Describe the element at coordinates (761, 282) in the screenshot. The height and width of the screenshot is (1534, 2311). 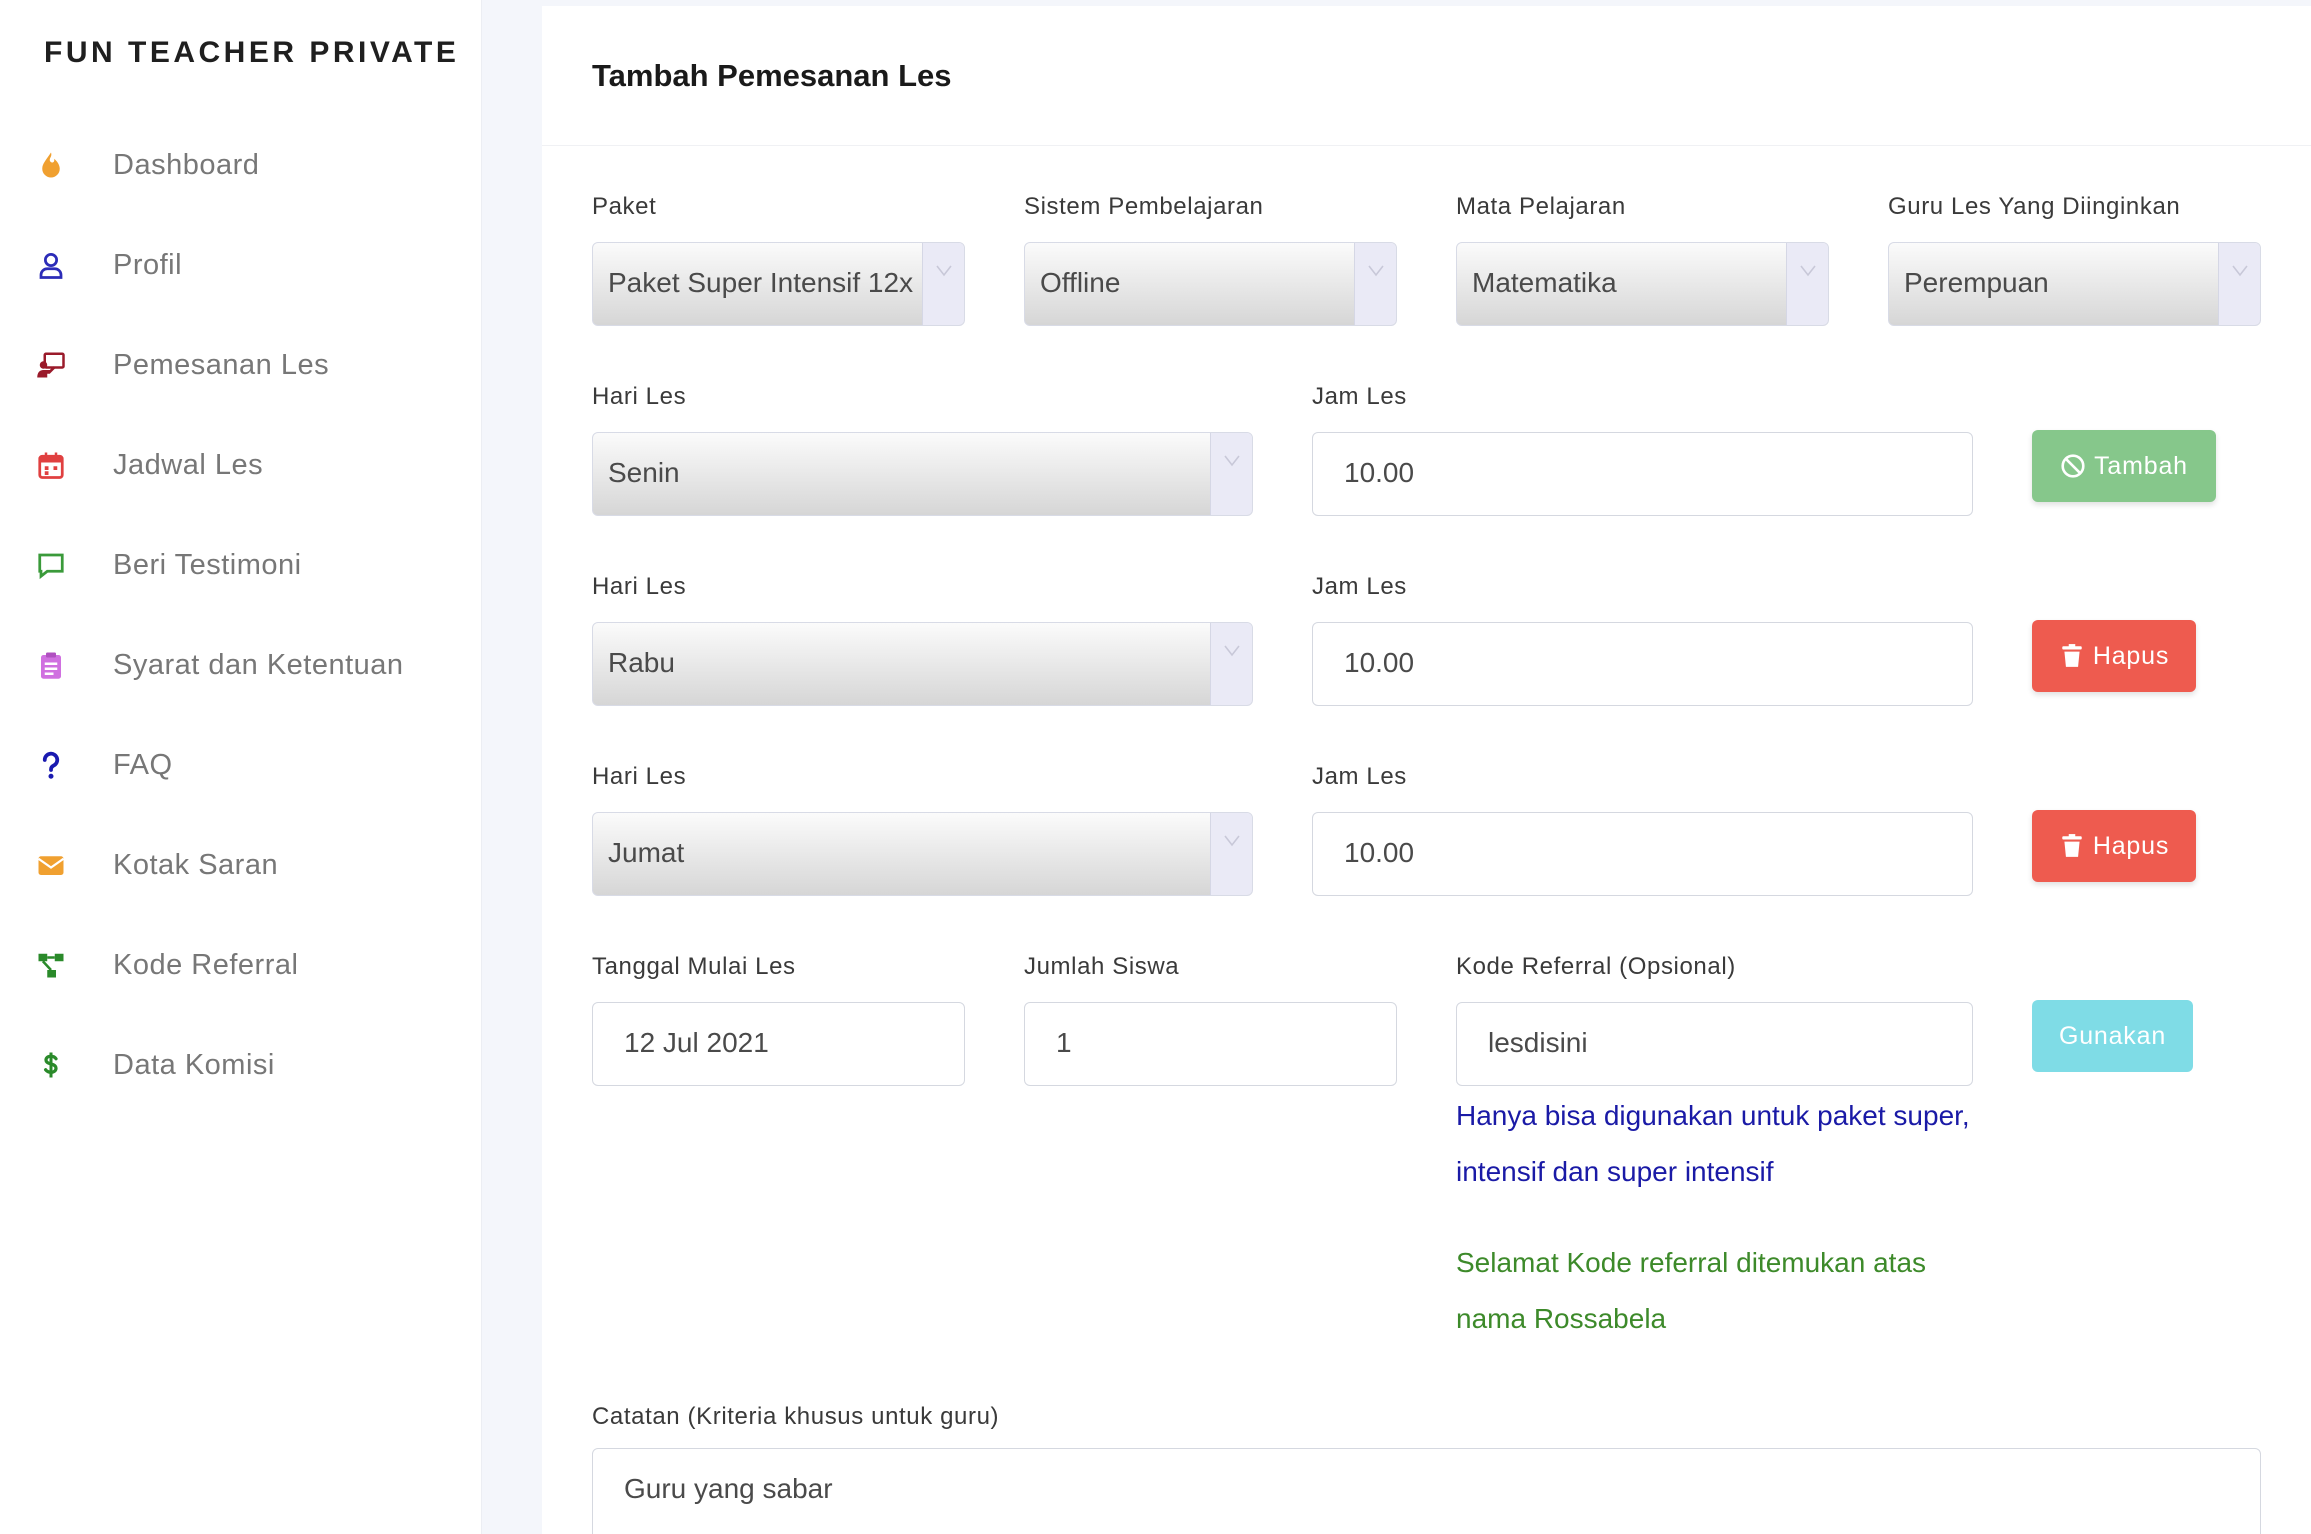
I see `paket-value: Paket Super Intensif 12x` at that location.